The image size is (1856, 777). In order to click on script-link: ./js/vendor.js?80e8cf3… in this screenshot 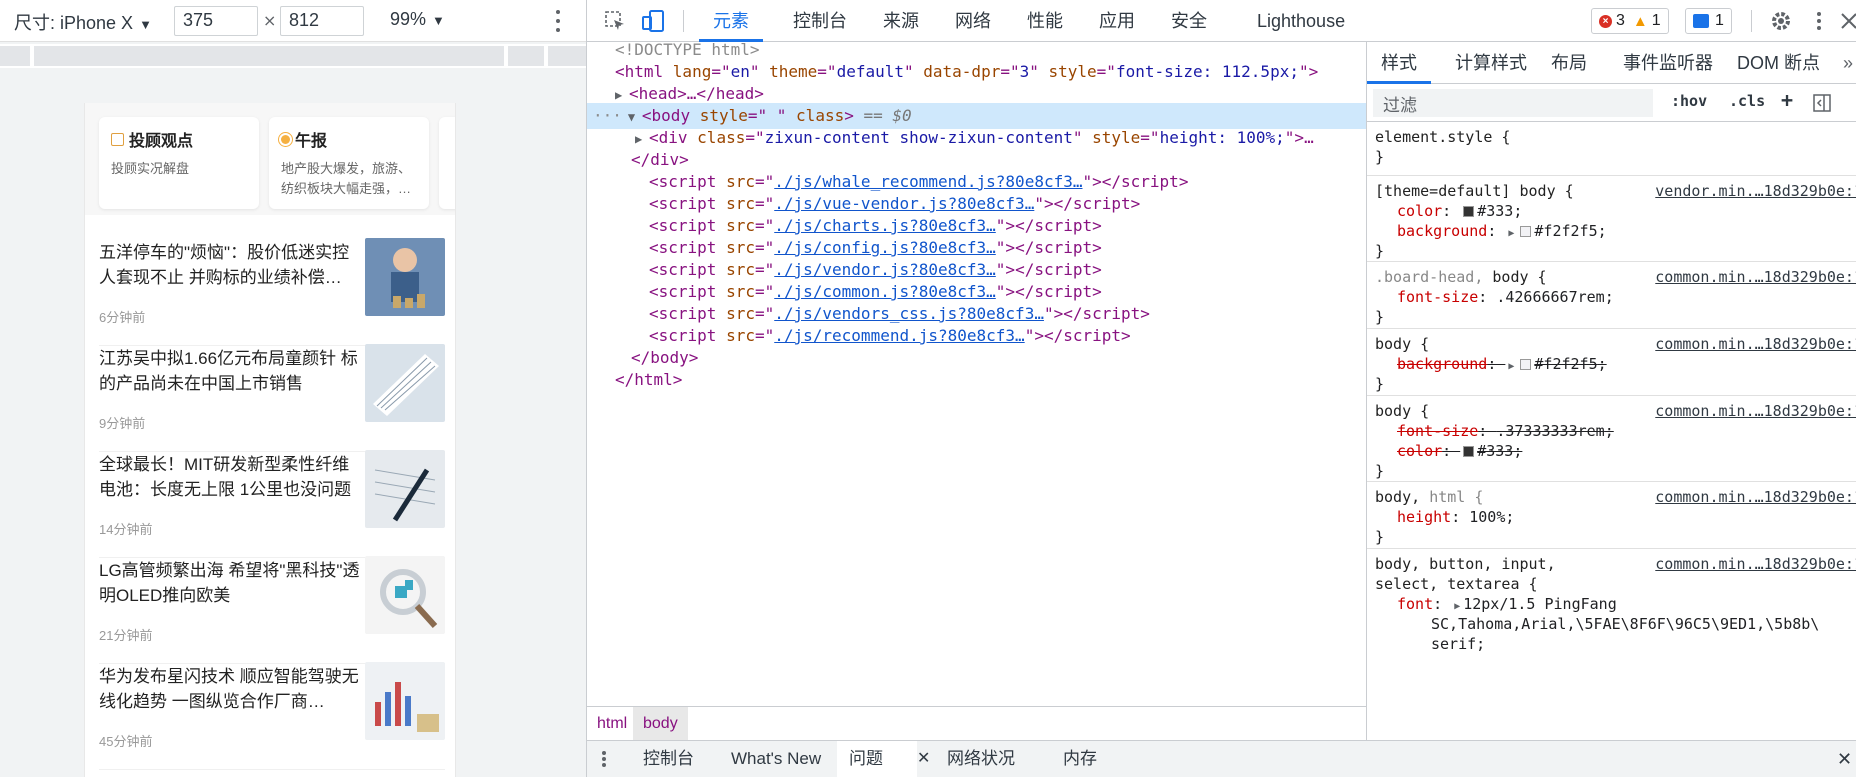, I will do `click(885, 269)`.